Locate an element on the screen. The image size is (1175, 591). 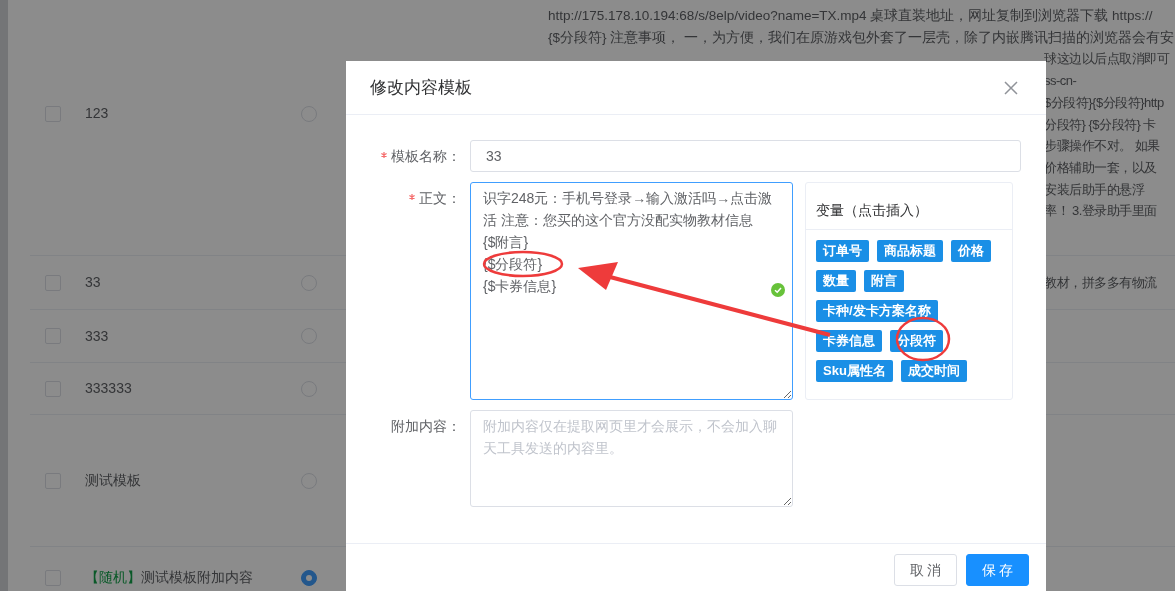
highlight-circle is located at coordinates (923, 339).